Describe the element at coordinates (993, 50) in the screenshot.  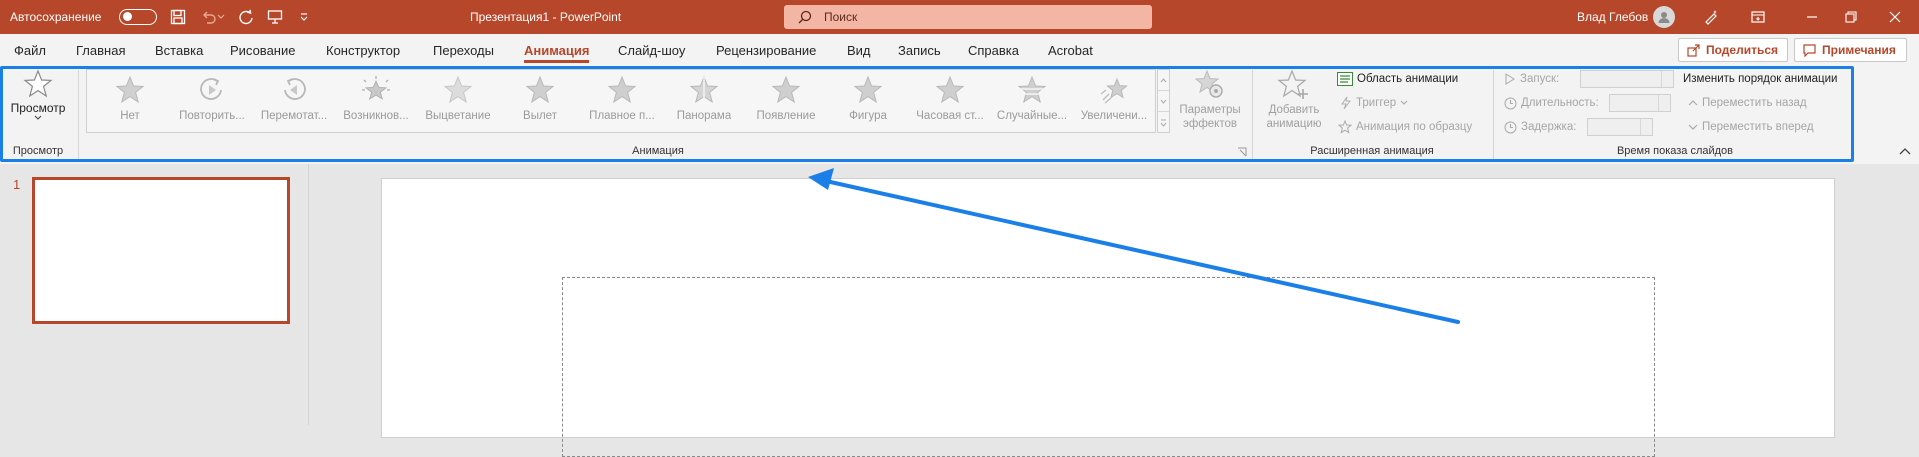
I see `tab-help: Справка` at that location.